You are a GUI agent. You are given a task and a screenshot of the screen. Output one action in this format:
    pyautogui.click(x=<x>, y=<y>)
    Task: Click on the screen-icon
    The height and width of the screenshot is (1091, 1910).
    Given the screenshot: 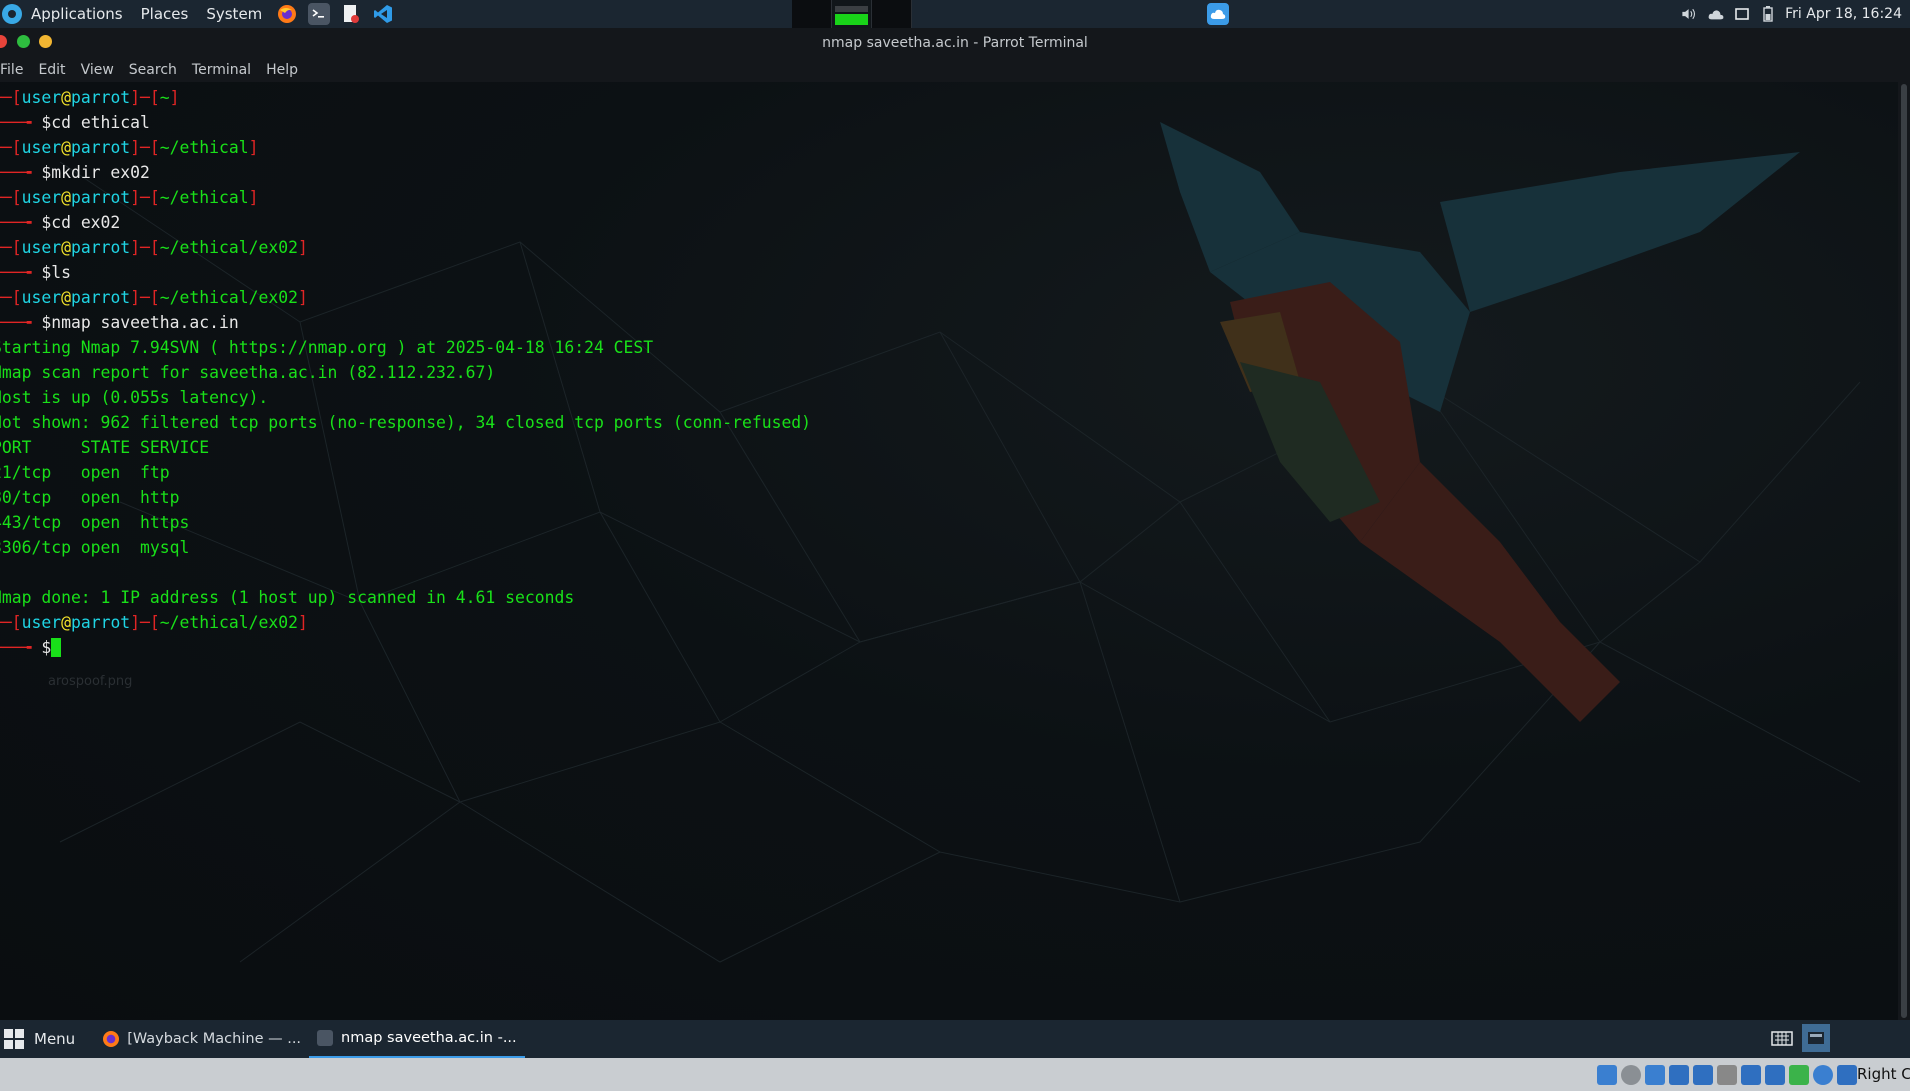 What is the action you would take?
    pyautogui.click(x=1742, y=14)
    